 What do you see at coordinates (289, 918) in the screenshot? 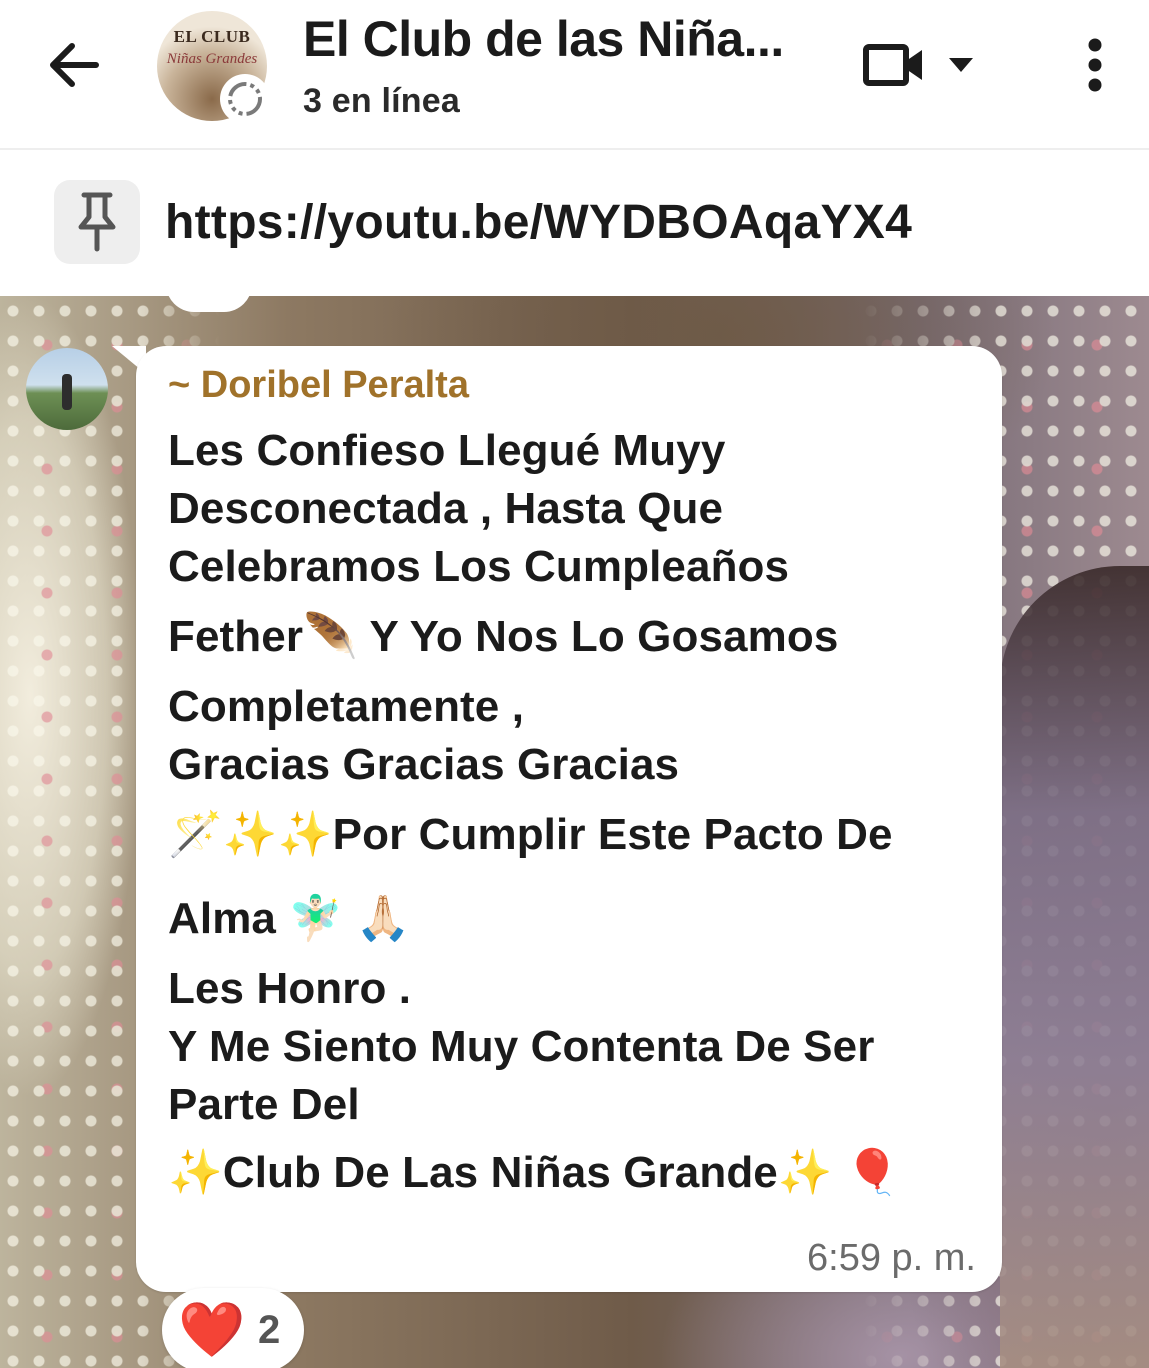
I see `message-line: Alma 🧚🏻‍♂️ 🙏🏻` at bounding box center [289, 918].